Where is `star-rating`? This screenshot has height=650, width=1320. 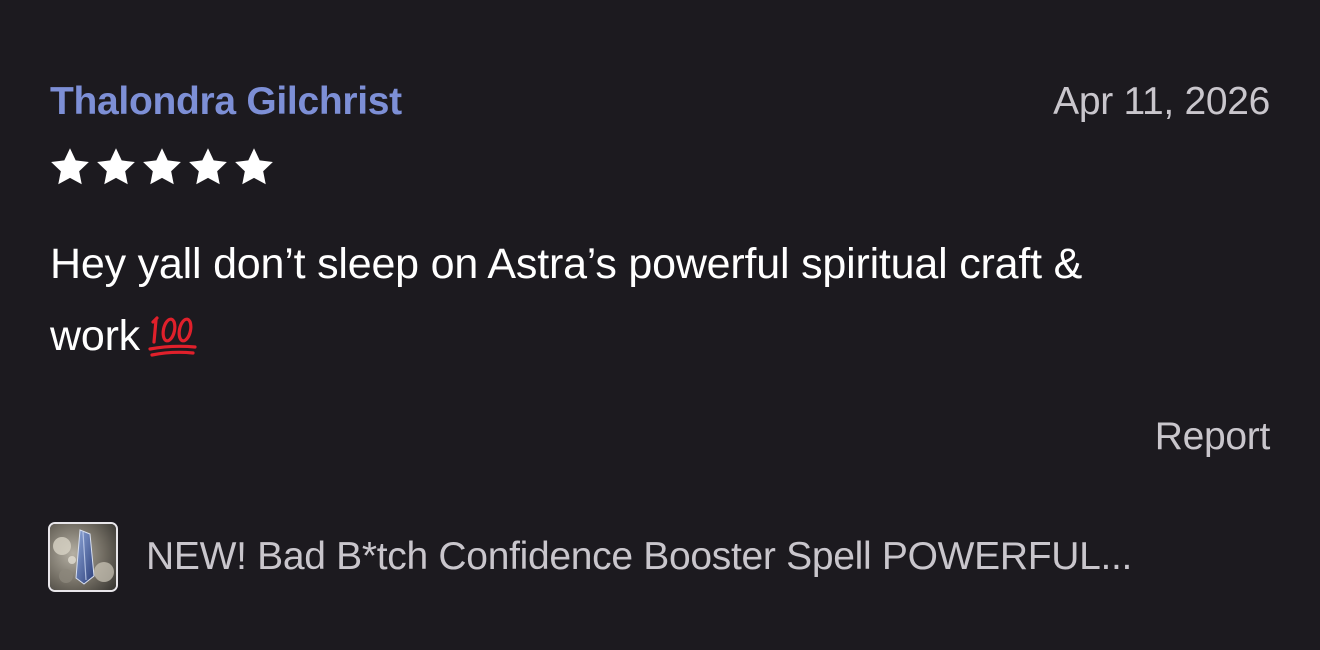 star-rating is located at coordinates (162, 167).